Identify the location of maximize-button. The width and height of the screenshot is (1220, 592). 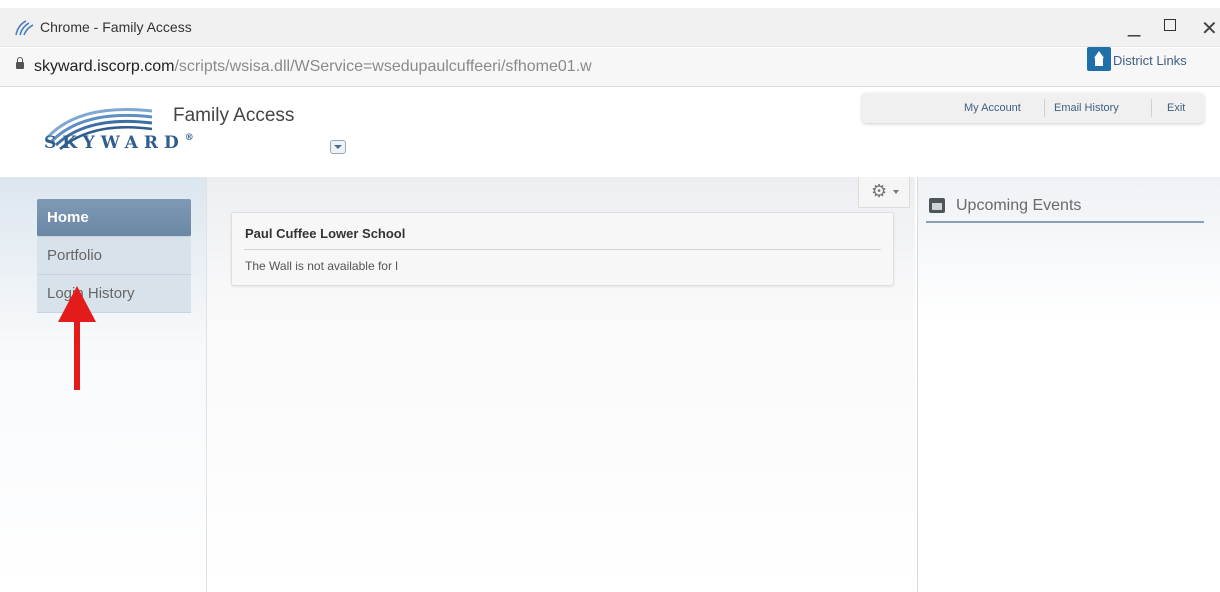
(1170, 25).